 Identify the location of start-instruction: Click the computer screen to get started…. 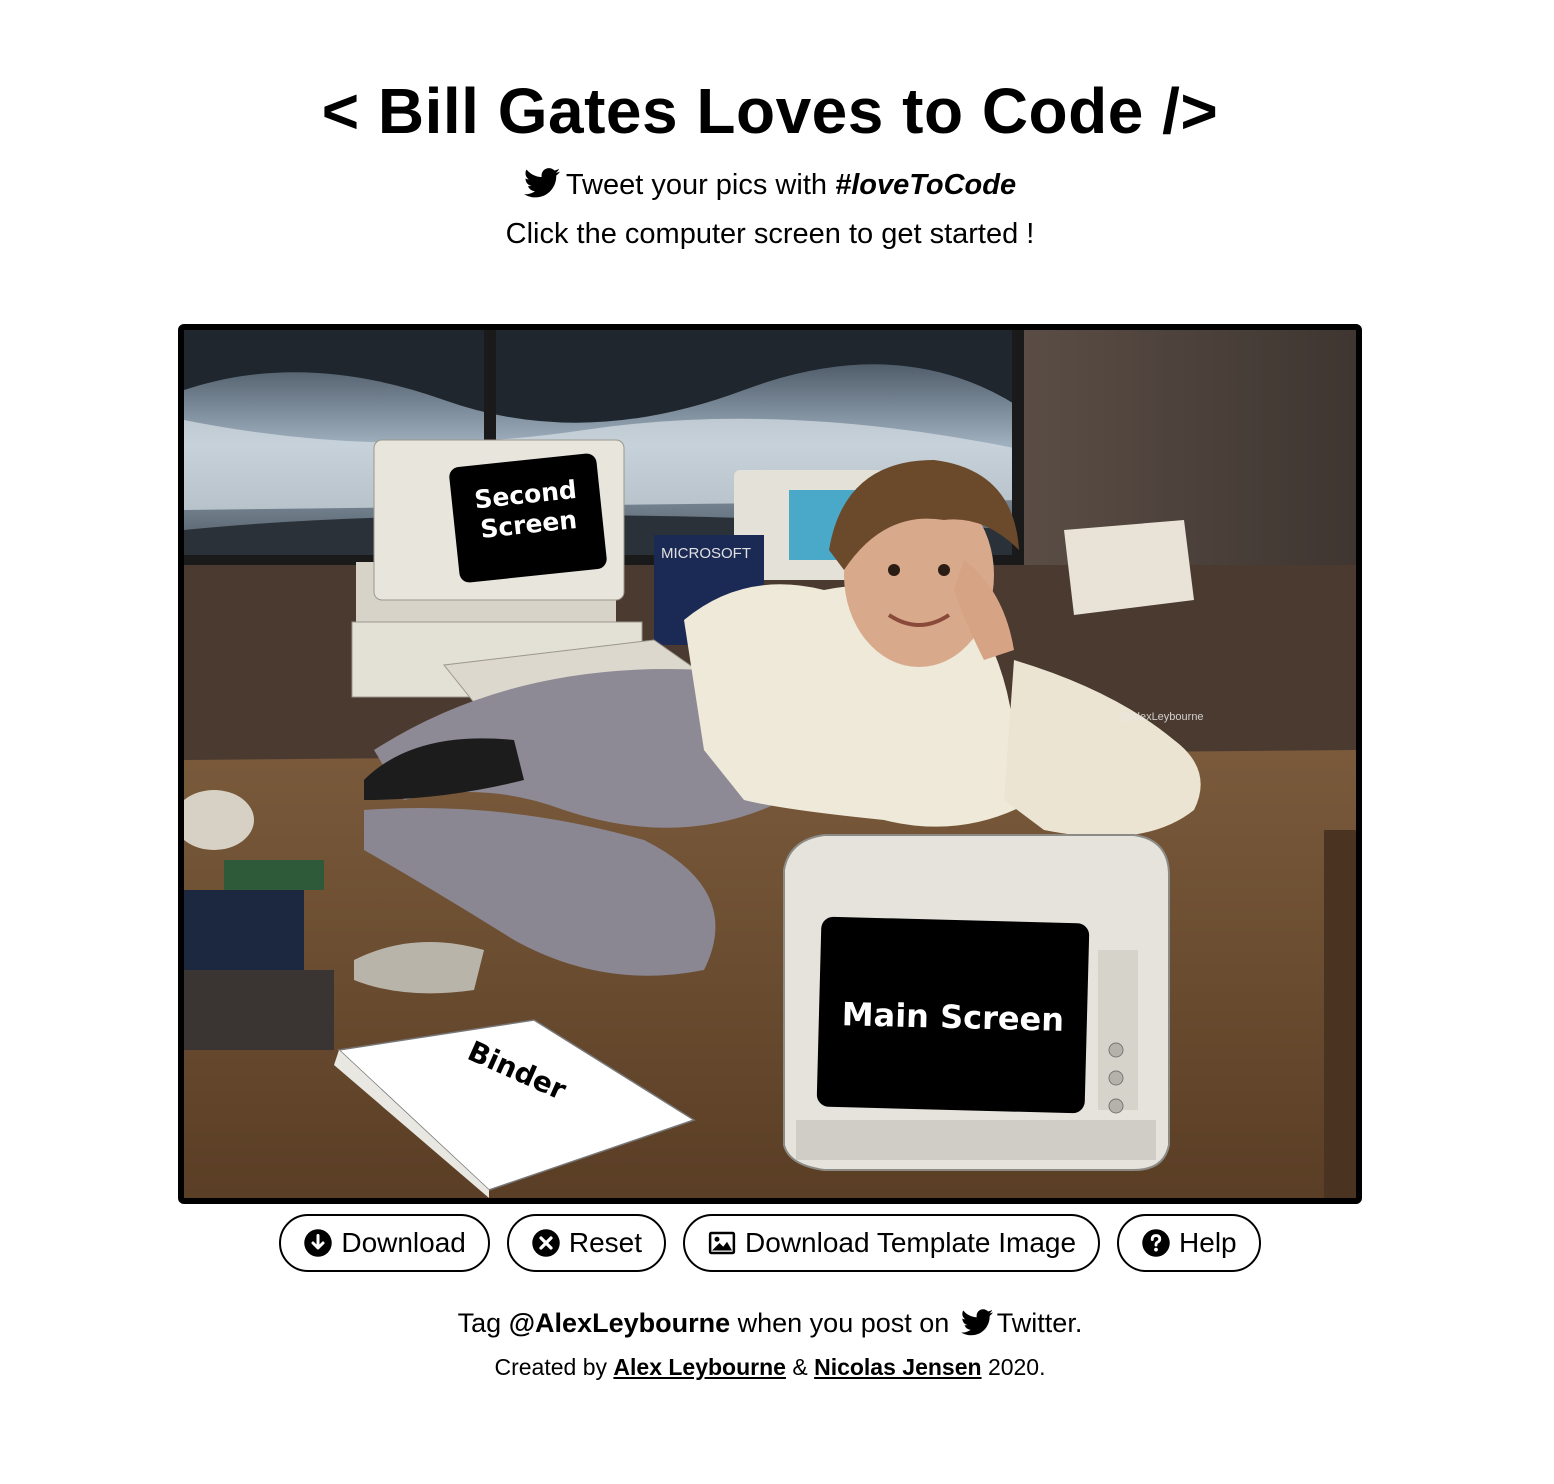
(770, 234).